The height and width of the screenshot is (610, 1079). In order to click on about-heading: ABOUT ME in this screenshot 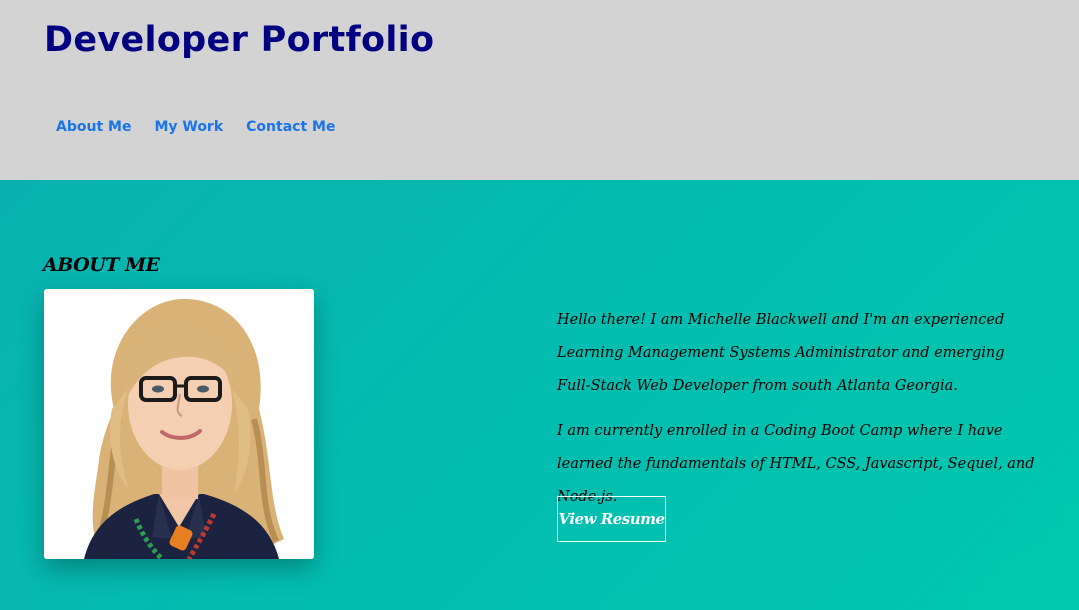, I will do `click(101, 265)`.